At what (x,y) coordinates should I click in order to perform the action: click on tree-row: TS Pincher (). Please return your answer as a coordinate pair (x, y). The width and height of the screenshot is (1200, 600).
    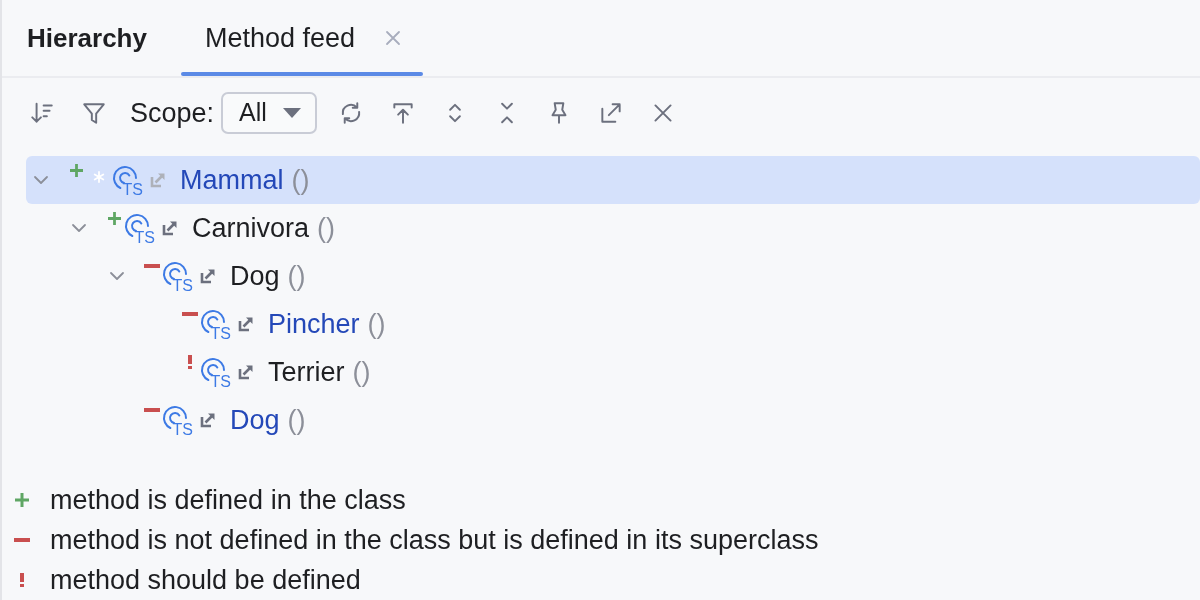
    Looking at the image, I should click on (613, 324).